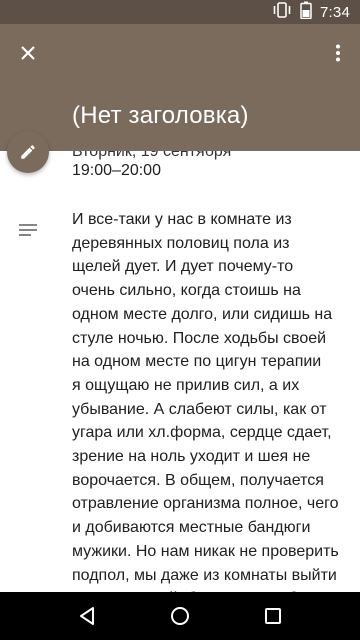 The width and height of the screenshot is (360, 640). I want to click on recents-icon, so click(273, 616).